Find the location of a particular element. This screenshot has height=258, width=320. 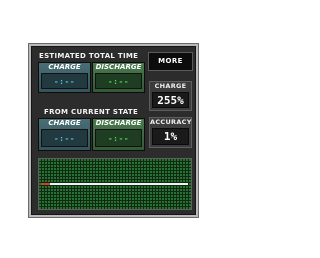

current-charge-value: -:-- is located at coordinates (64, 138).